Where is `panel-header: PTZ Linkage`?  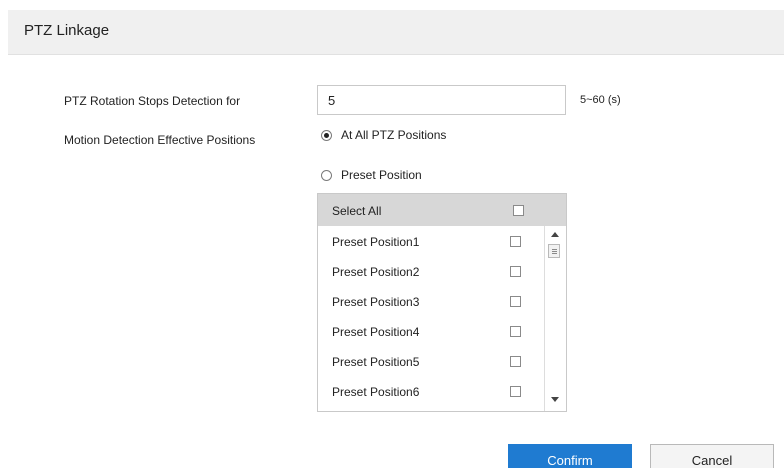 panel-header: PTZ Linkage is located at coordinates (396, 32).